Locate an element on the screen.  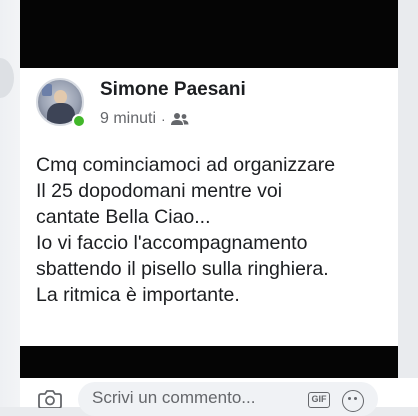
background-avatar is located at coordinates (7, 78).